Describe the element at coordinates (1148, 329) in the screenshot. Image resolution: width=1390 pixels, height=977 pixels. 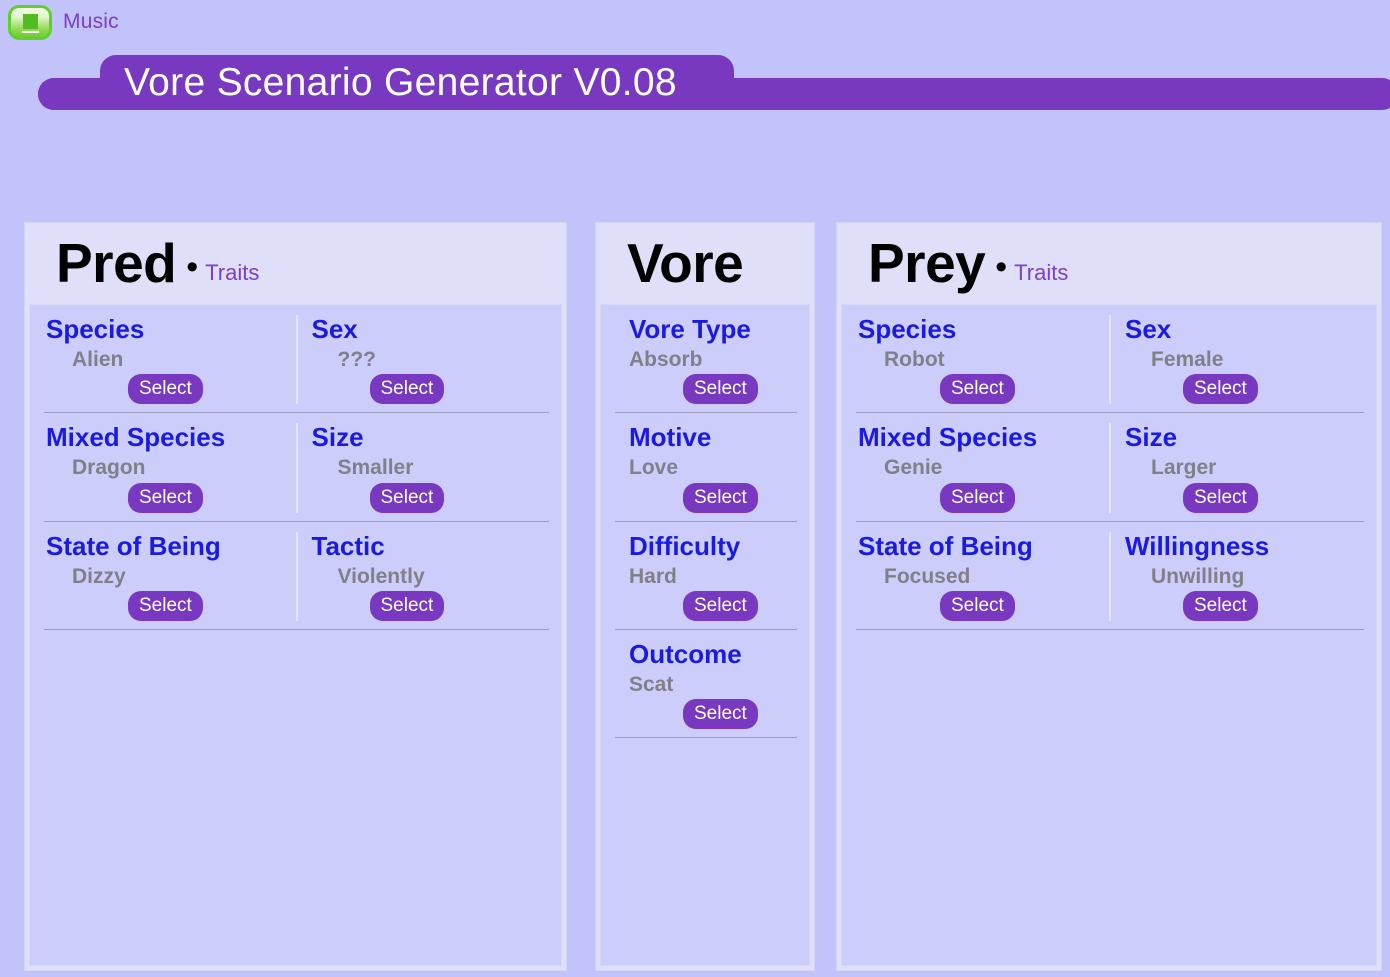
I see `field-label: Sex` at that location.